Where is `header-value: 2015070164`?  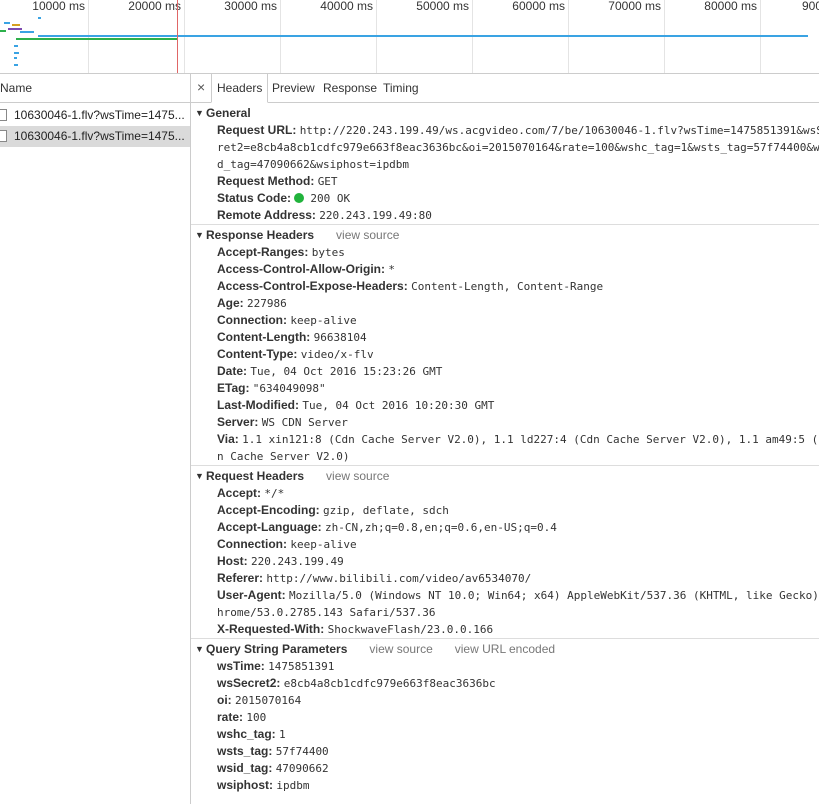 header-value: 2015070164 is located at coordinates (268, 700).